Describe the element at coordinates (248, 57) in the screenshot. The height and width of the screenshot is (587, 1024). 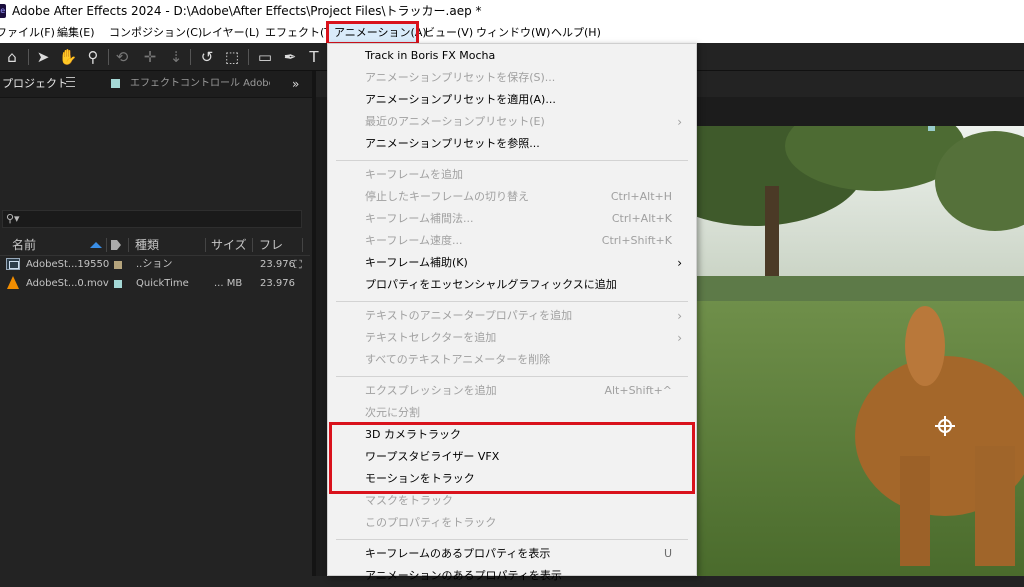
I see `toolbar-divider` at that location.